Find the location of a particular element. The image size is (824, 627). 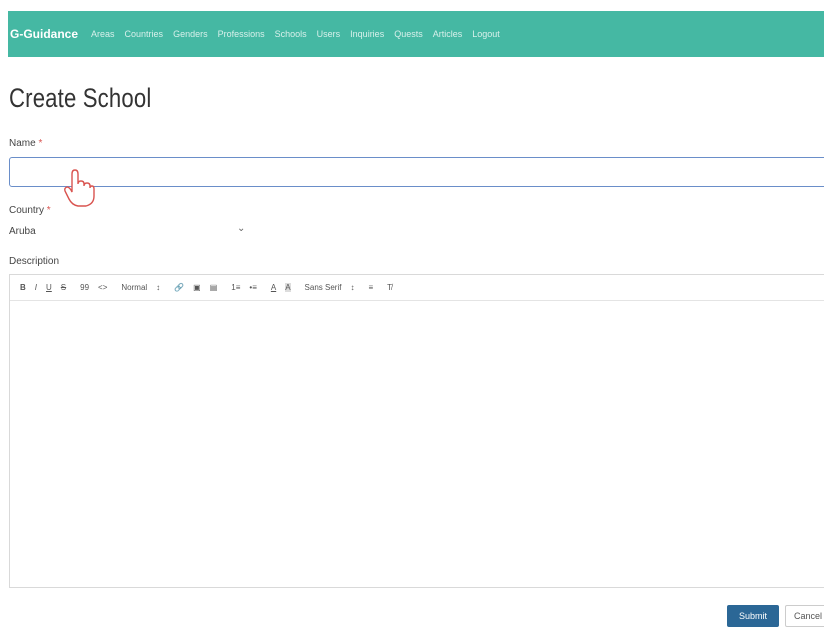

page-title: Create School is located at coordinates (80, 98).